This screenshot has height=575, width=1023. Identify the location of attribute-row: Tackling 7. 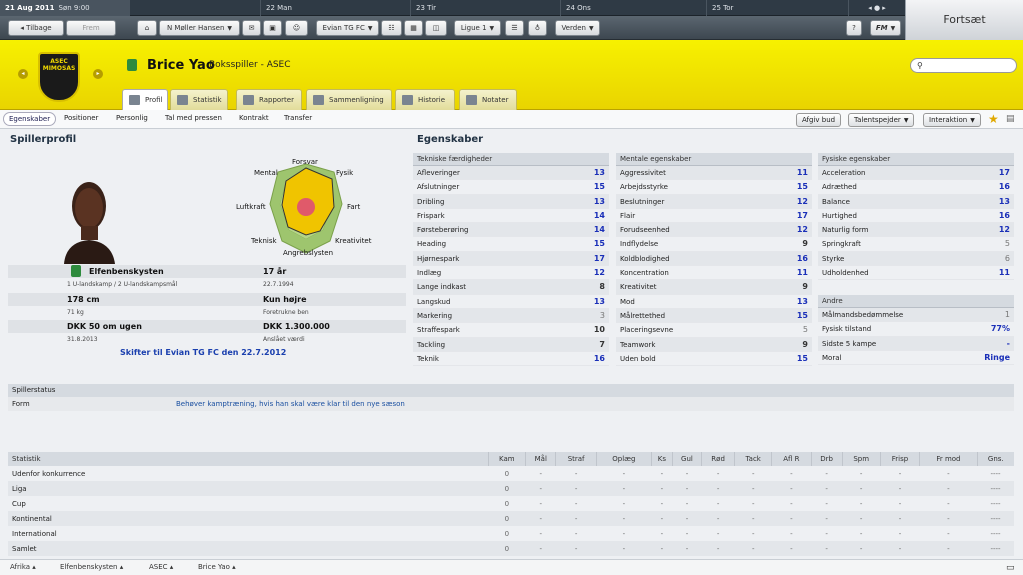
(511, 344).